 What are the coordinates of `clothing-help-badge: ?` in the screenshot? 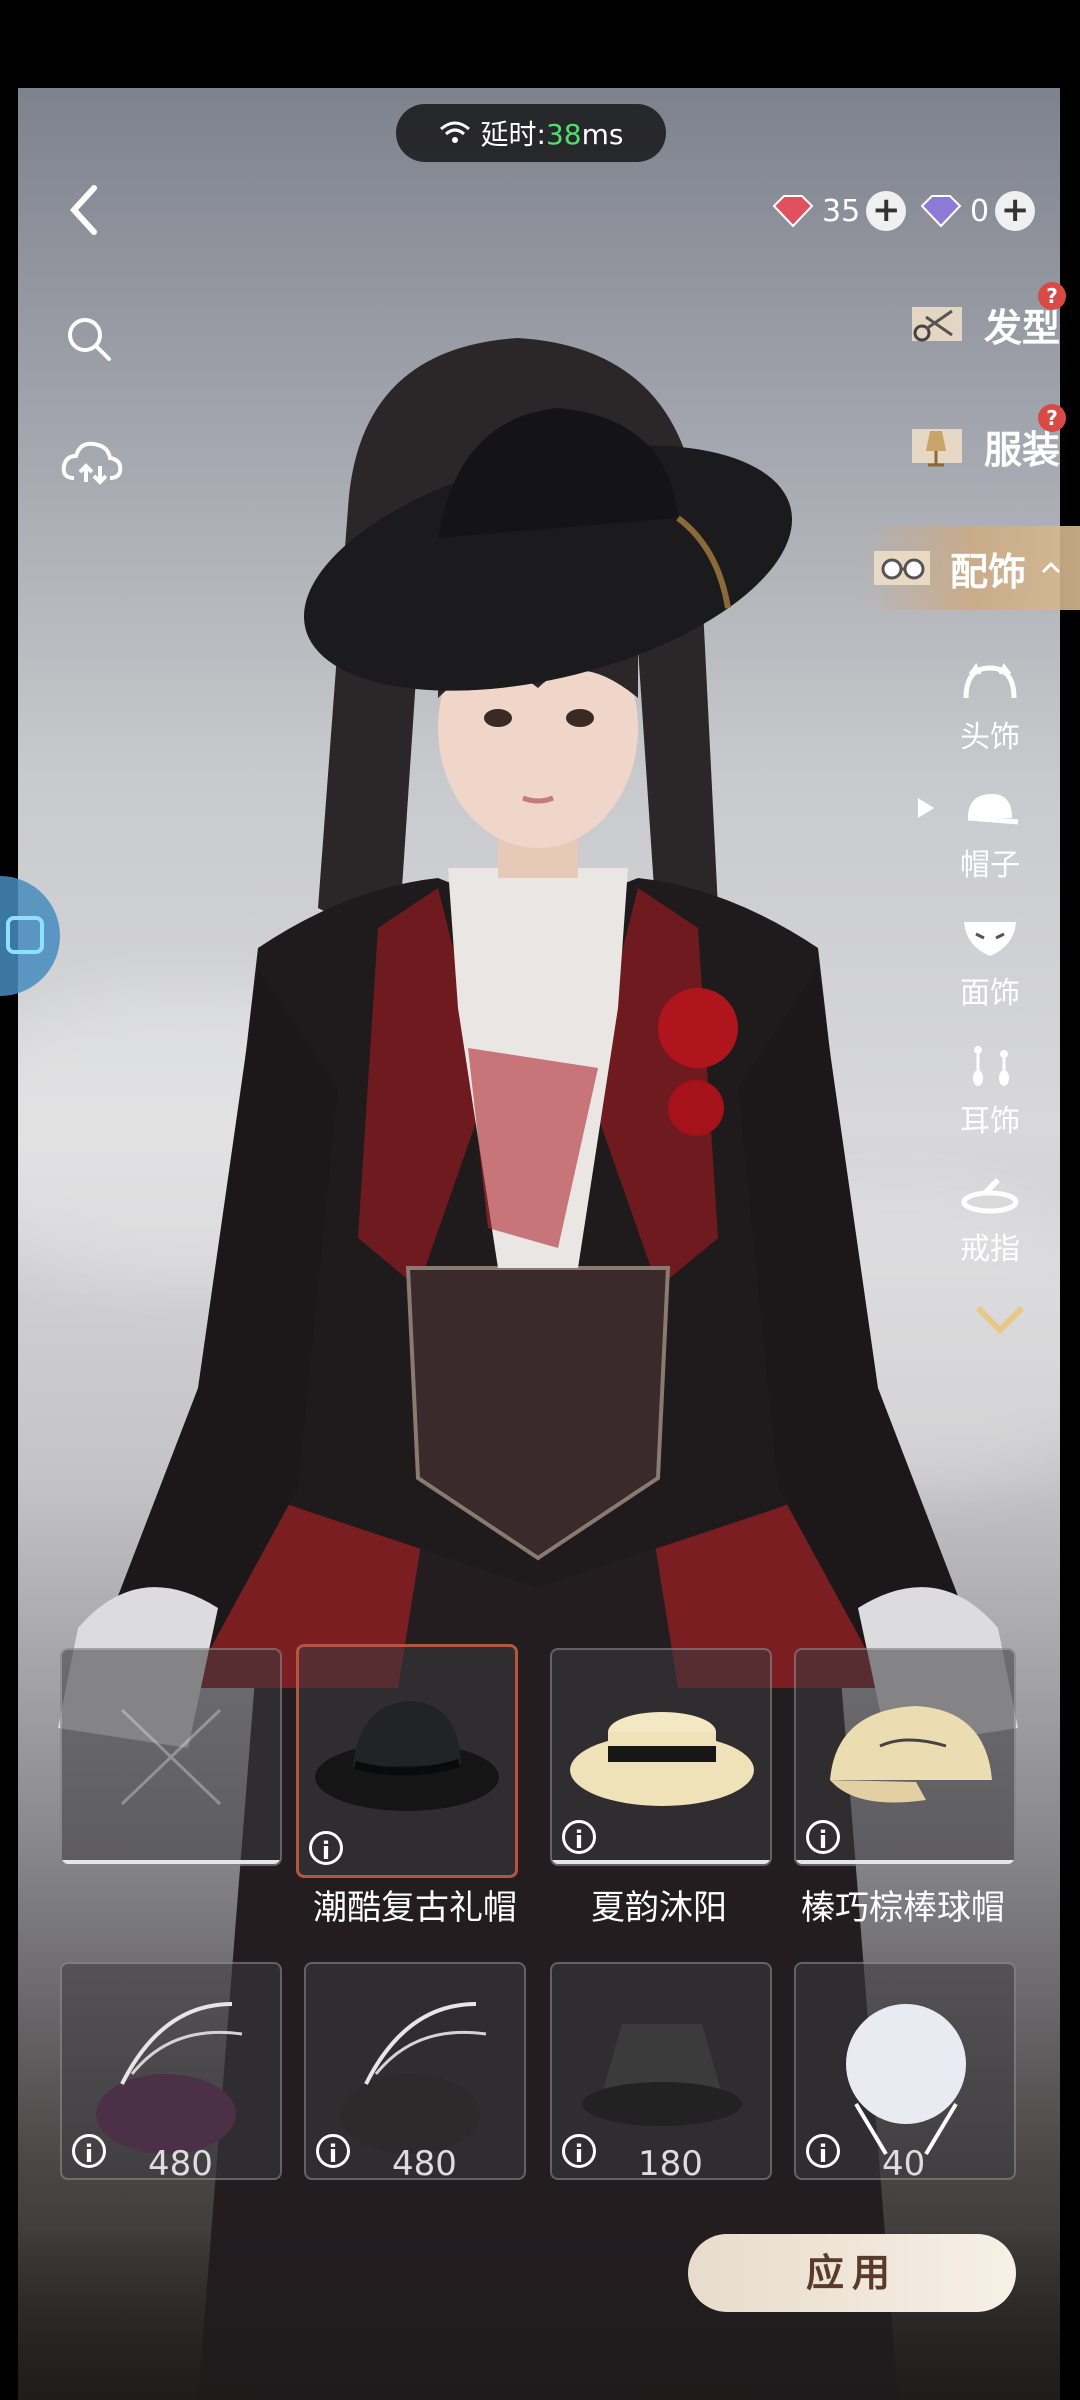 It's located at (1052, 418).